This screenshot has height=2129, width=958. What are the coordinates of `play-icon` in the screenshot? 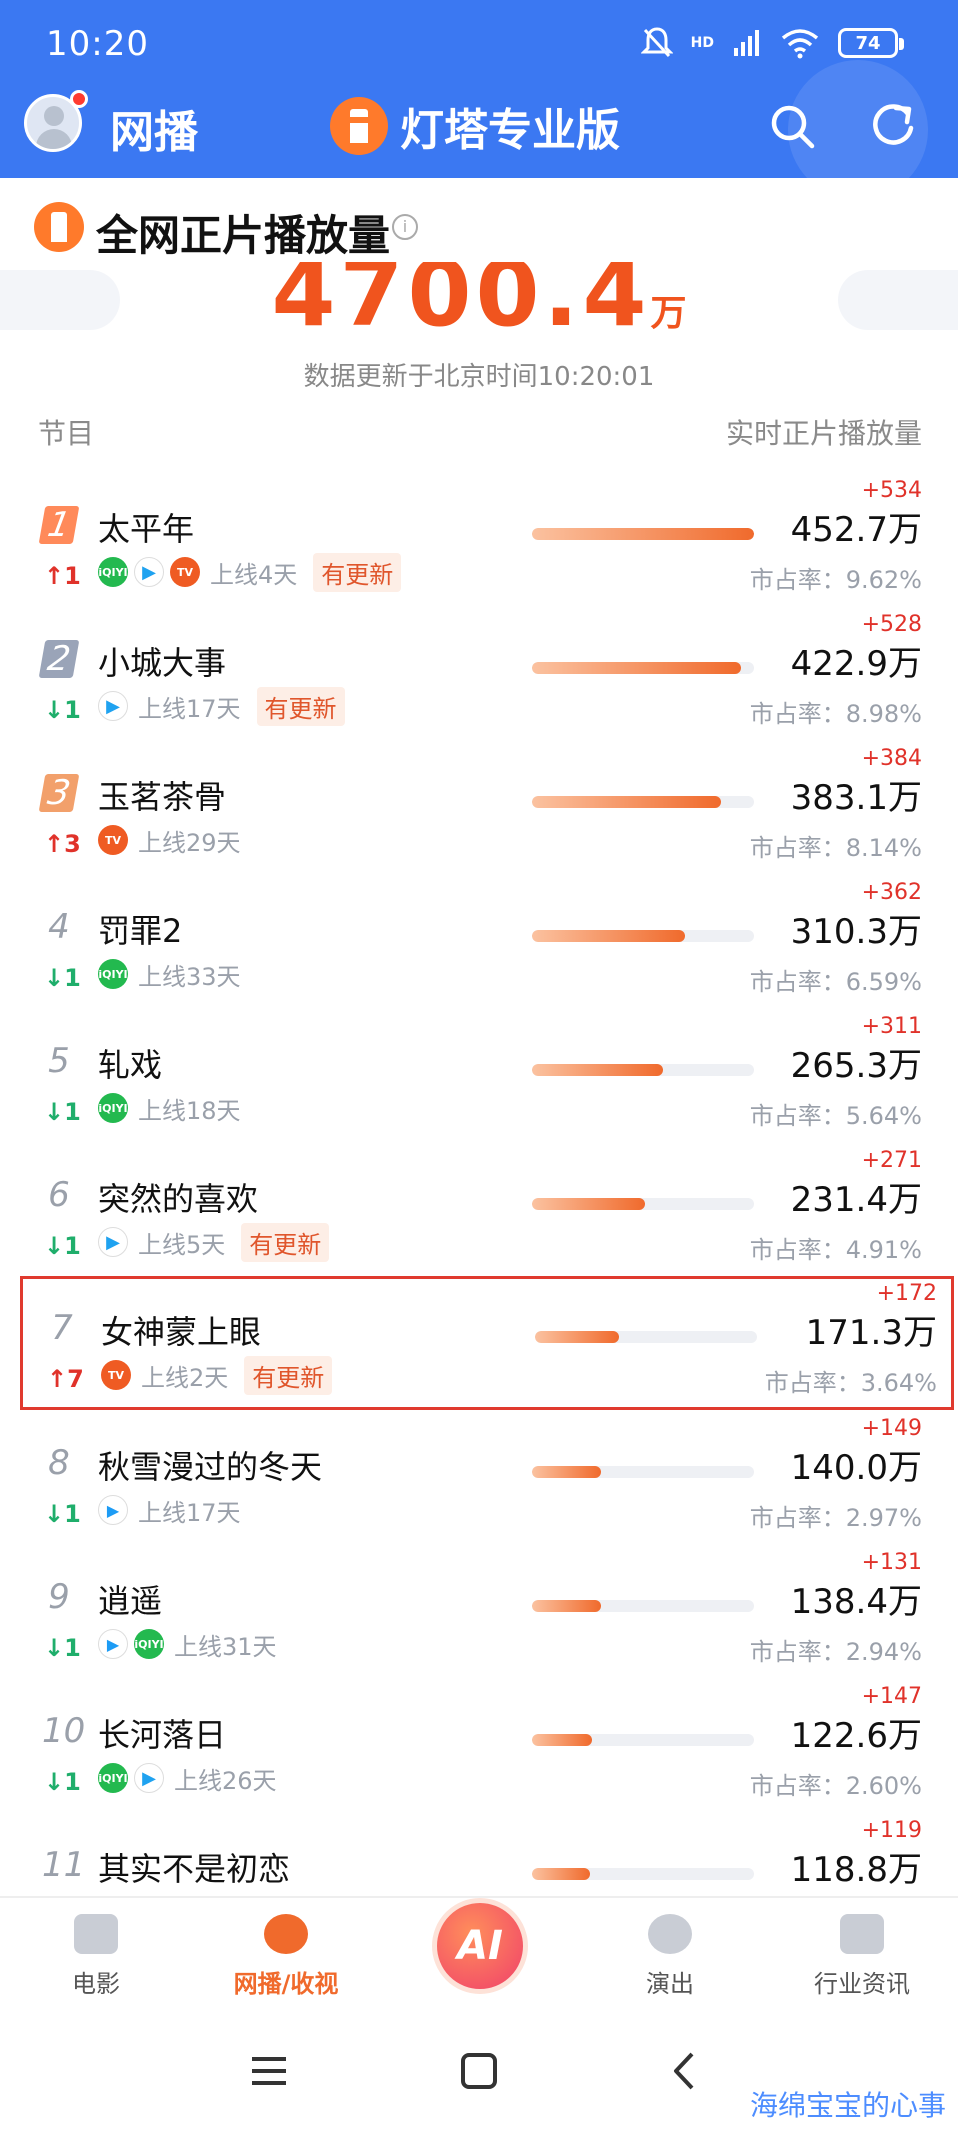 It's located at (286, 1934).